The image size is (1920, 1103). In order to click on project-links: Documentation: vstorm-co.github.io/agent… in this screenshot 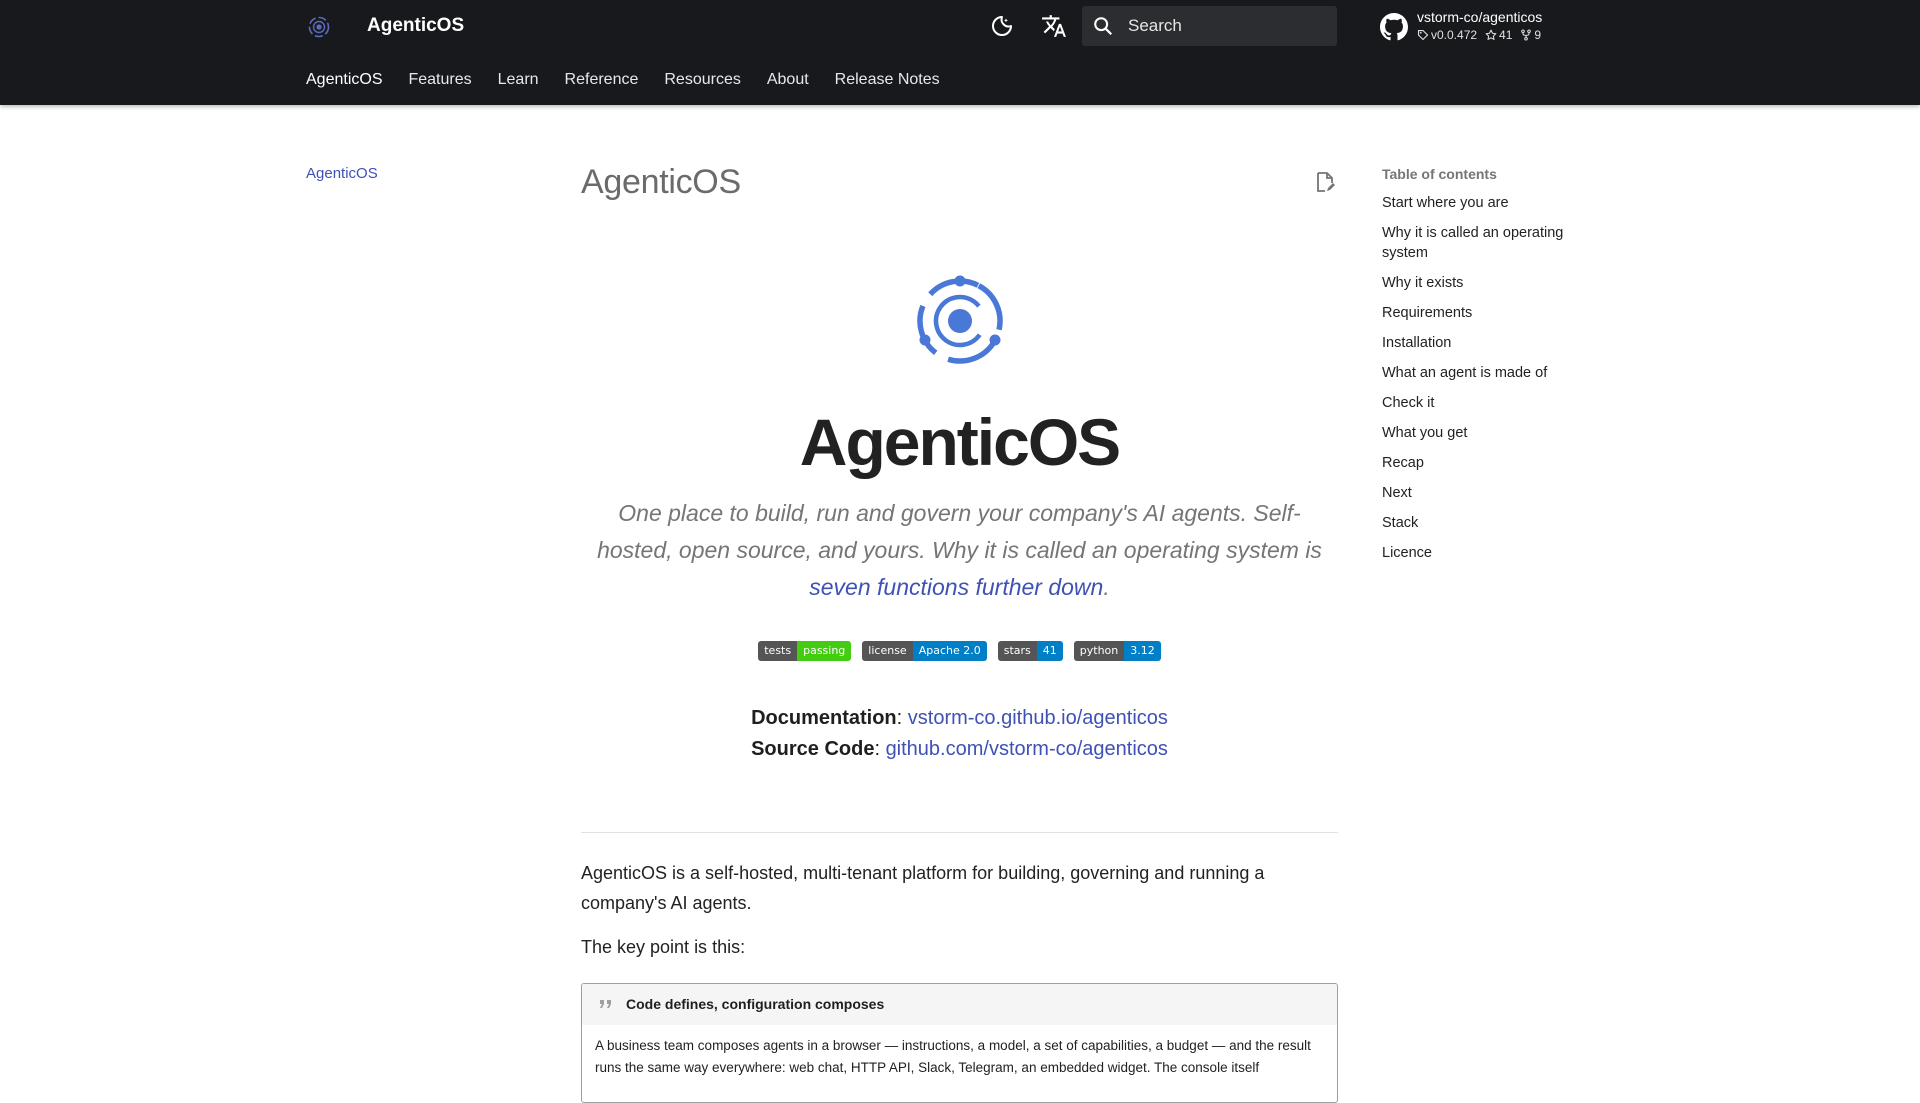, I will do `click(959, 734)`.